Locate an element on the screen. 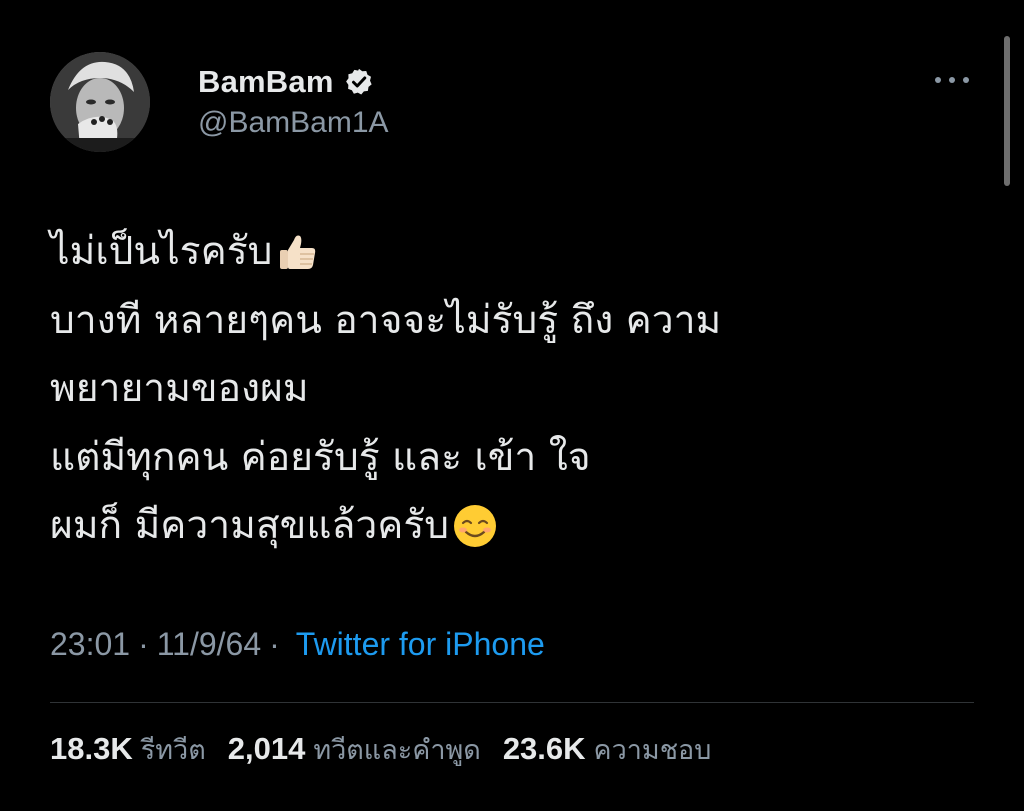  tweet-line: พยายามของผม is located at coordinates (500, 389).